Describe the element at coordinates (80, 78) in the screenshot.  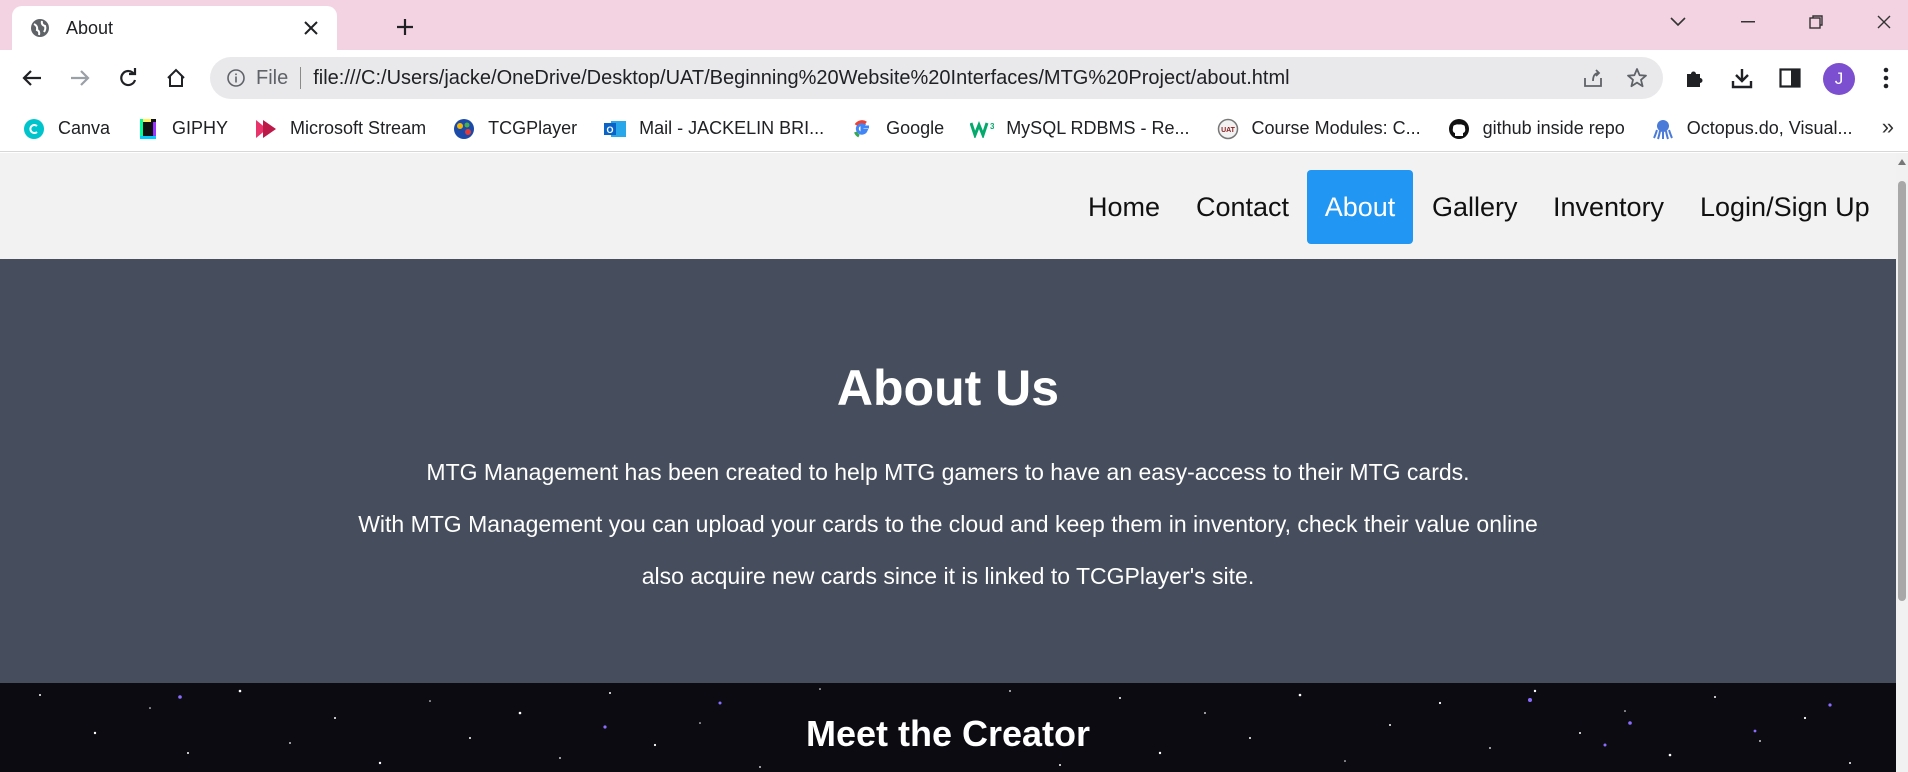
I see `forward-button` at that location.